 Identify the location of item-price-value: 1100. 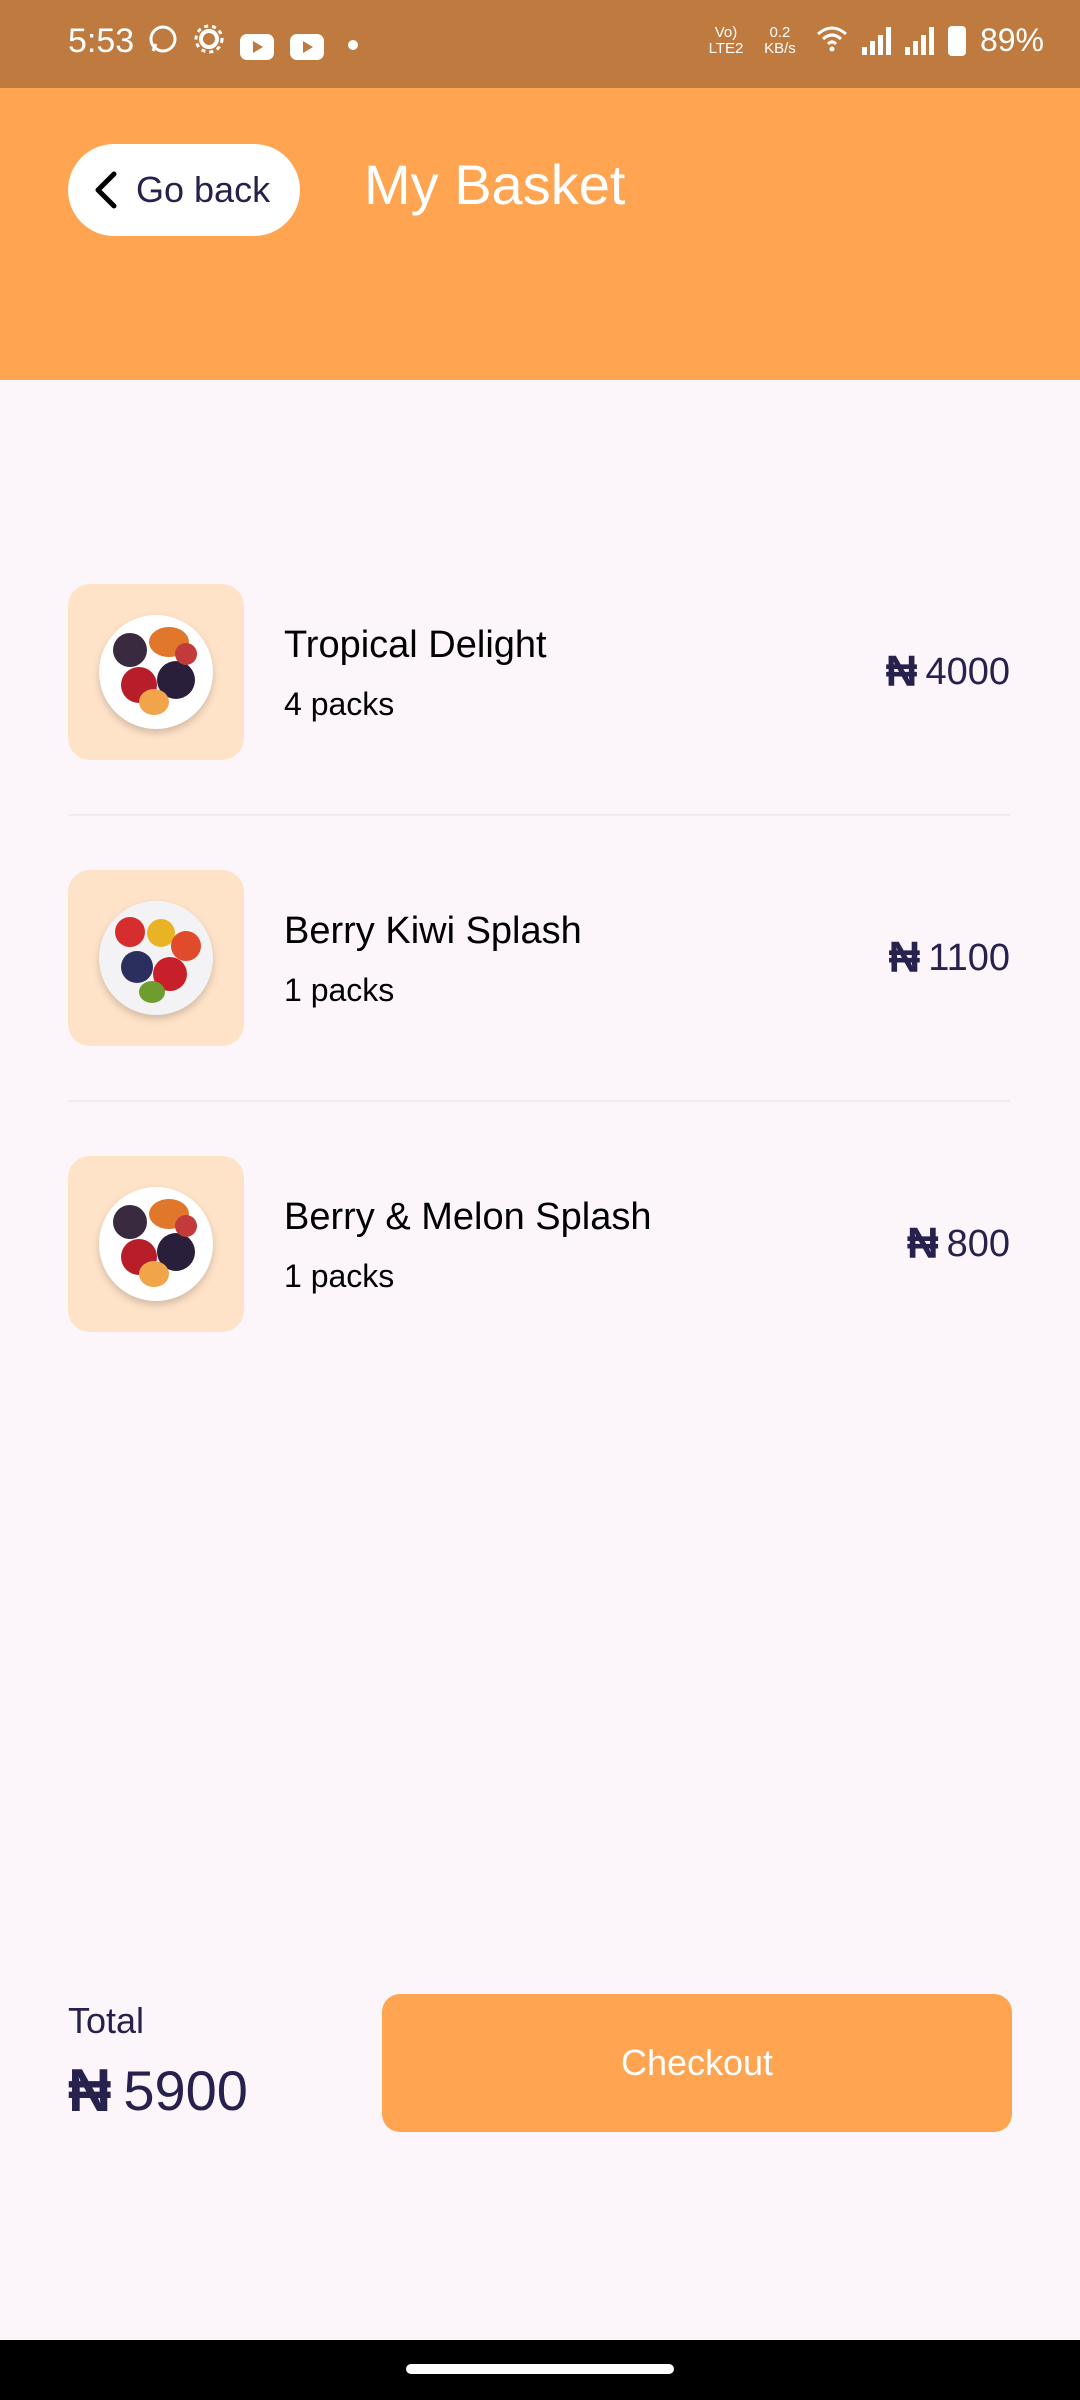
(969, 957).